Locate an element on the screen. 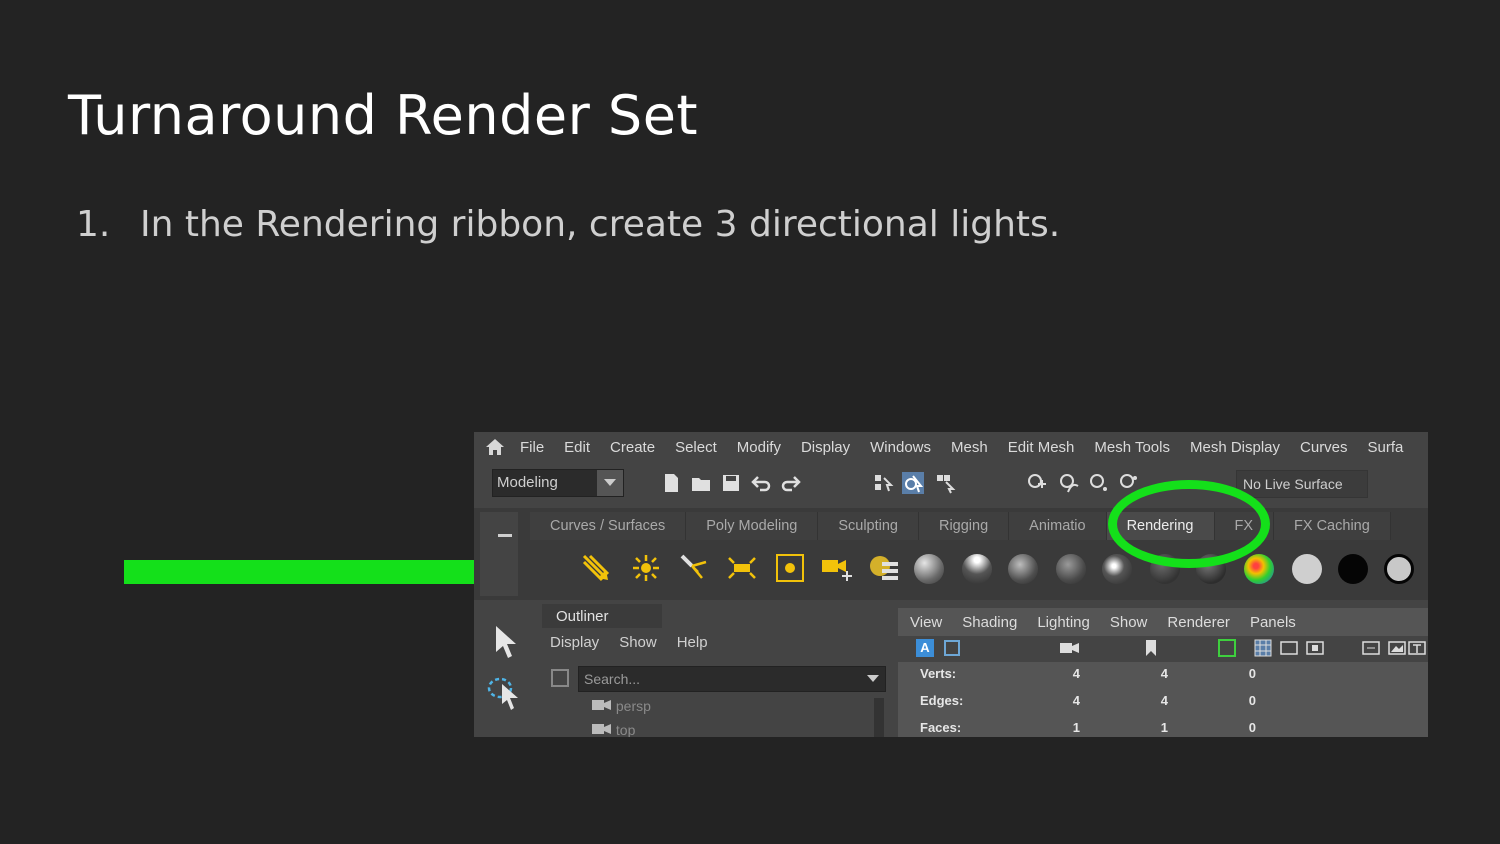  snap-grid-icon is located at coordinates (1037, 483).